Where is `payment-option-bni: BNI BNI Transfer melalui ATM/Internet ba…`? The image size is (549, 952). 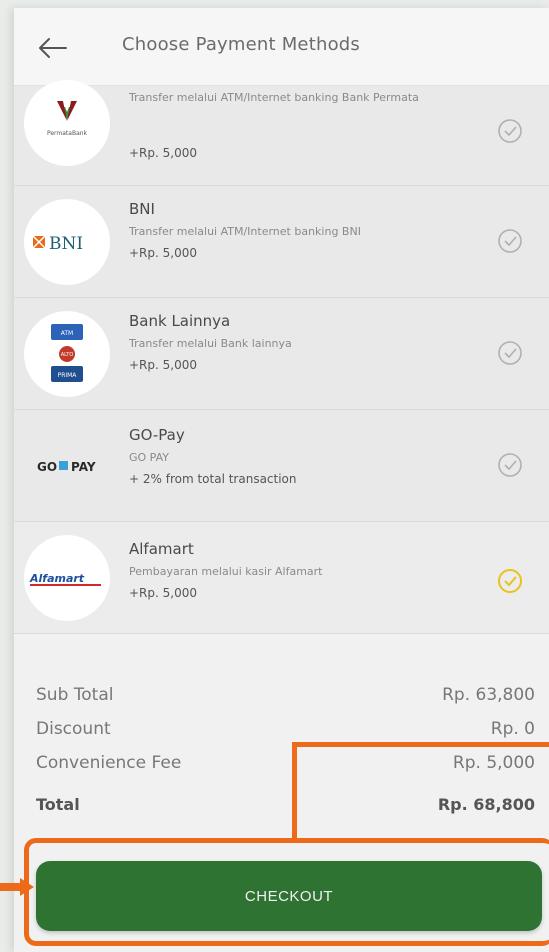 payment-option-bni: BNI BNI Transfer melalui ATM/Internet ba… is located at coordinates (281, 242).